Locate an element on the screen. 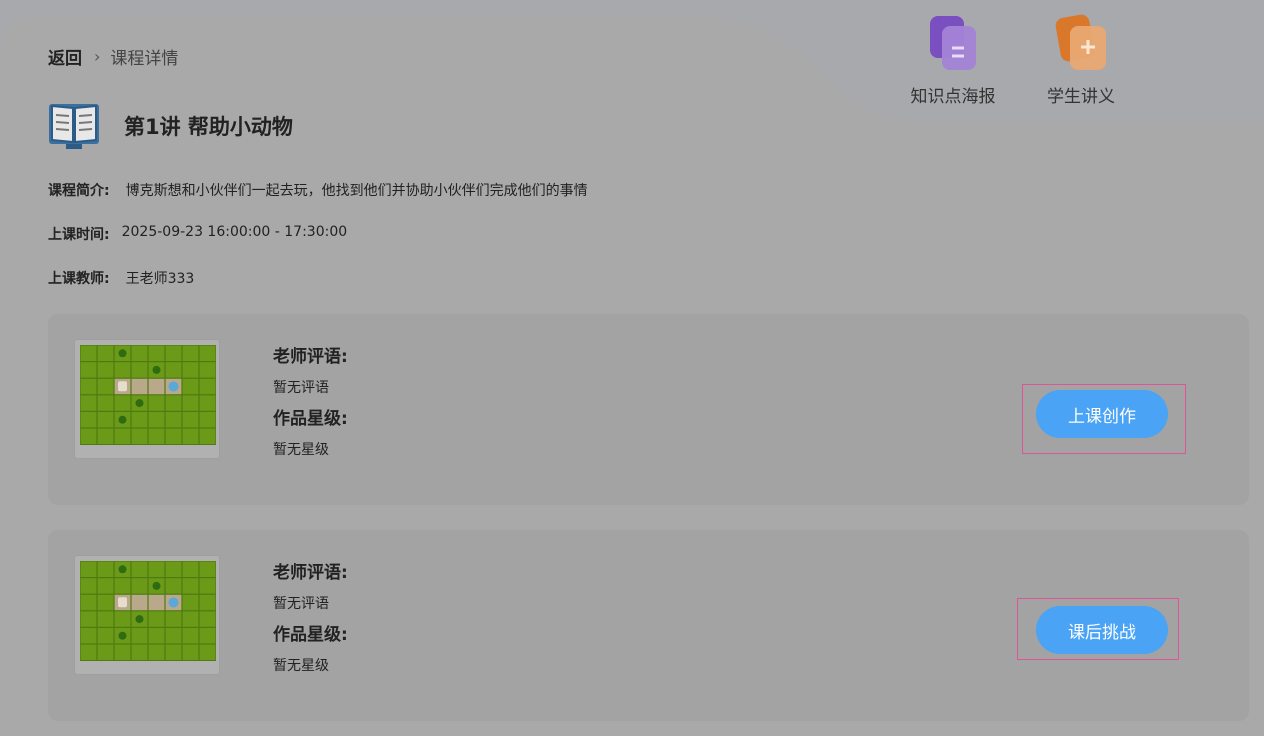 Image resolution: width=1264 pixels, height=736 pixels. class-time-label: 上课时间: is located at coordinates (79, 235).